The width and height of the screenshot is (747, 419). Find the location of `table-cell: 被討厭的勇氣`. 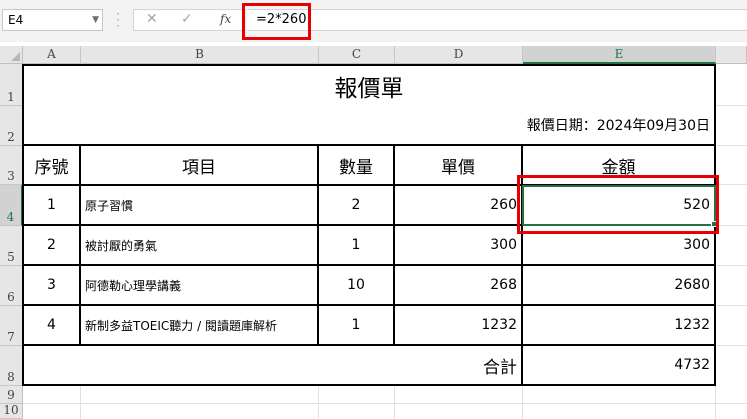

table-cell: 被討厭的勇氣 is located at coordinates (199, 245).